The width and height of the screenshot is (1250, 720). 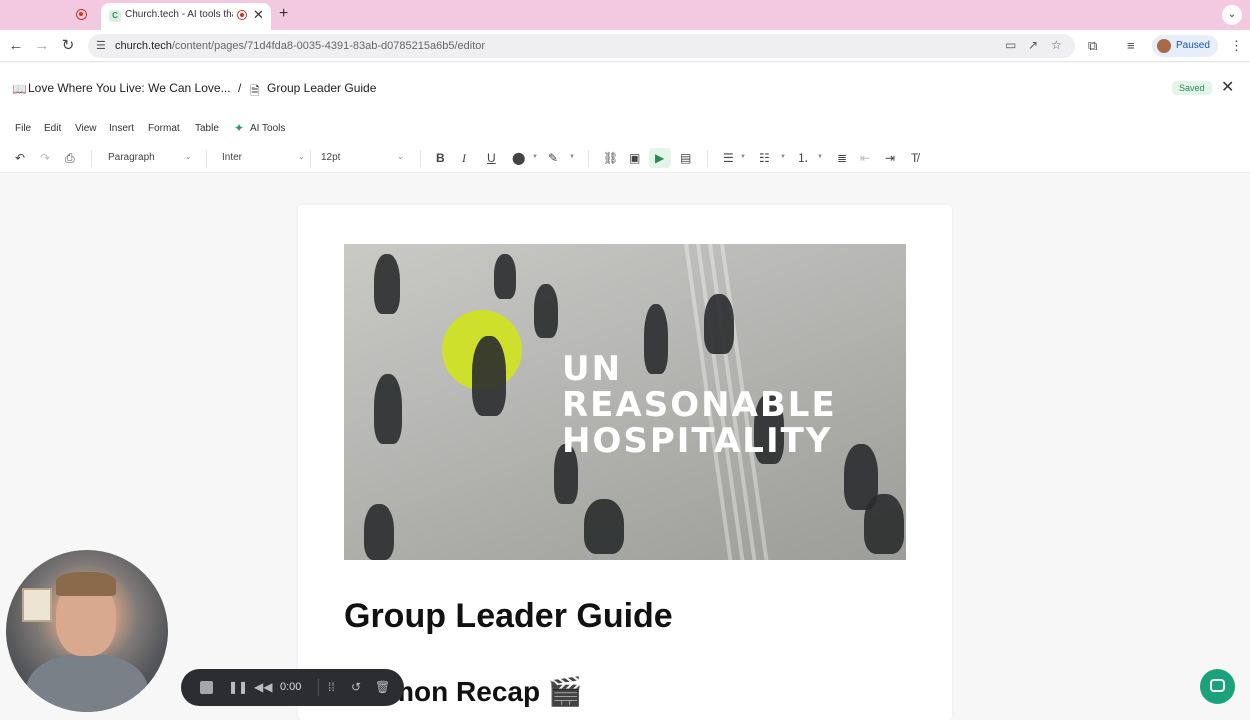 I want to click on bold-icon: B, so click(x=440, y=158).